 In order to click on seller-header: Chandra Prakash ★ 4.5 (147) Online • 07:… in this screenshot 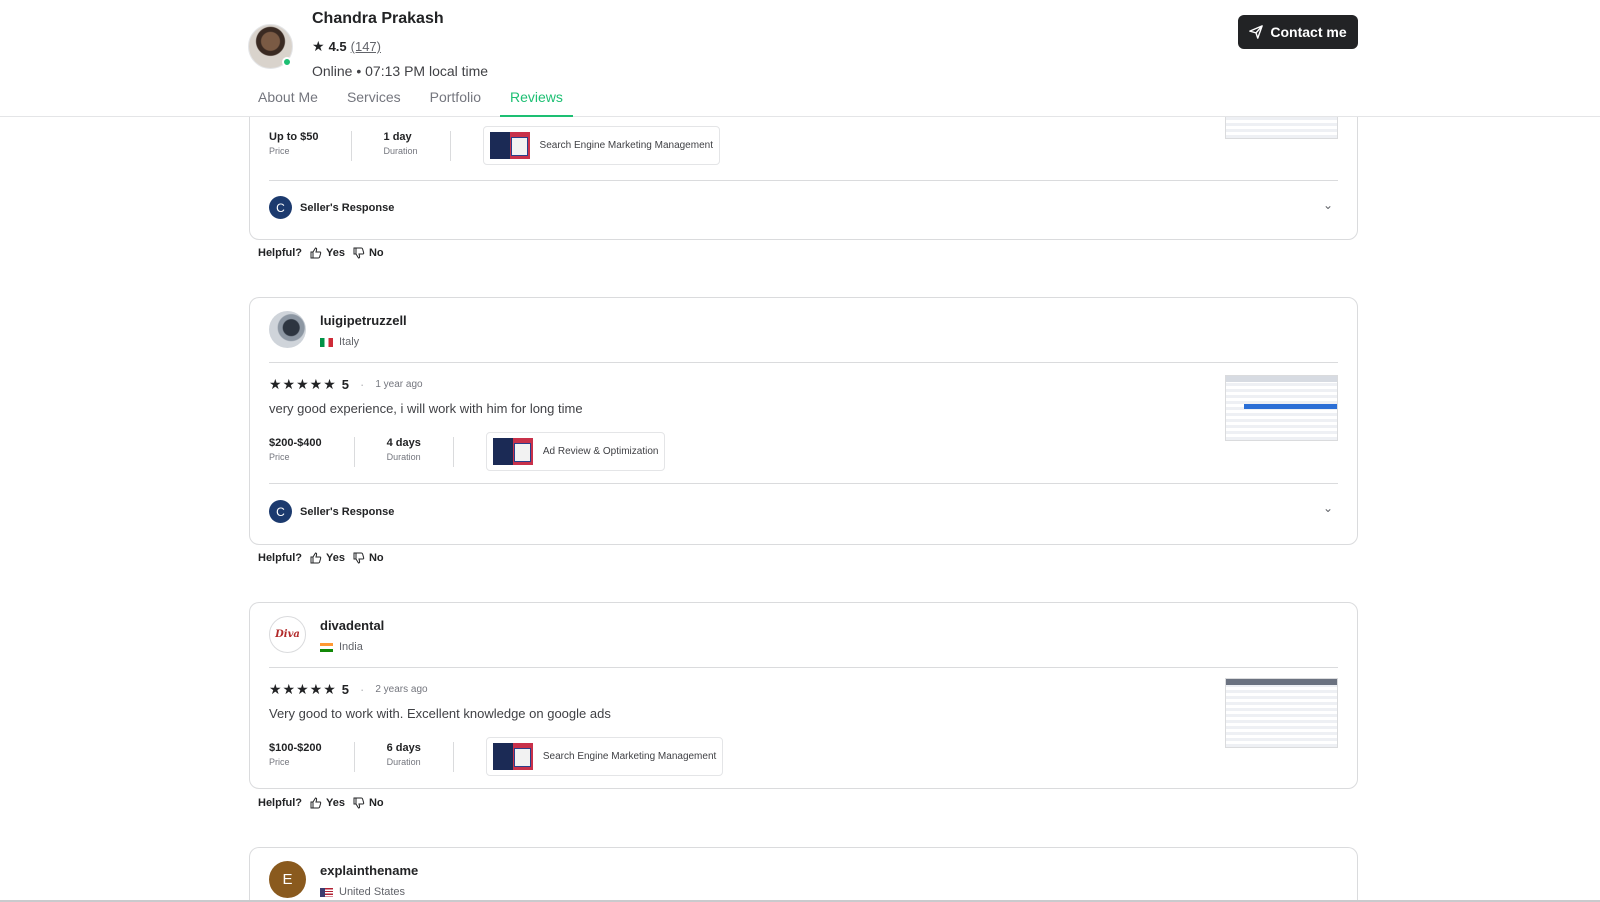, I will do `click(800, 58)`.